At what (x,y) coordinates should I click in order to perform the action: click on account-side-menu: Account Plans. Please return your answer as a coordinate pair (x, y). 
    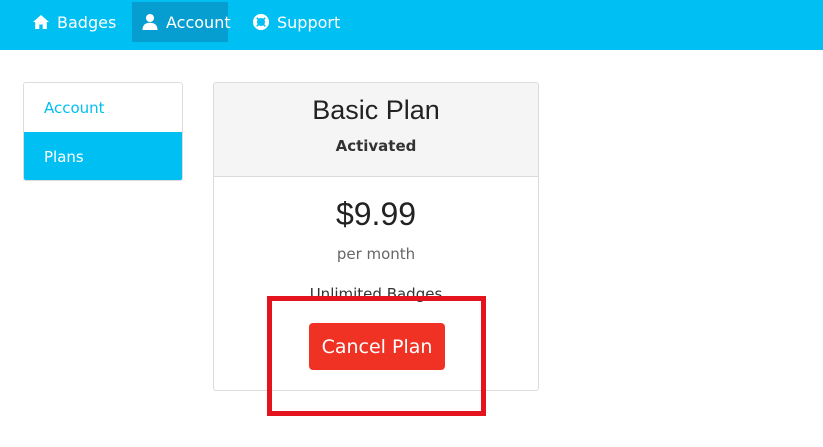
    Looking at the image, I should click on (103, 131).